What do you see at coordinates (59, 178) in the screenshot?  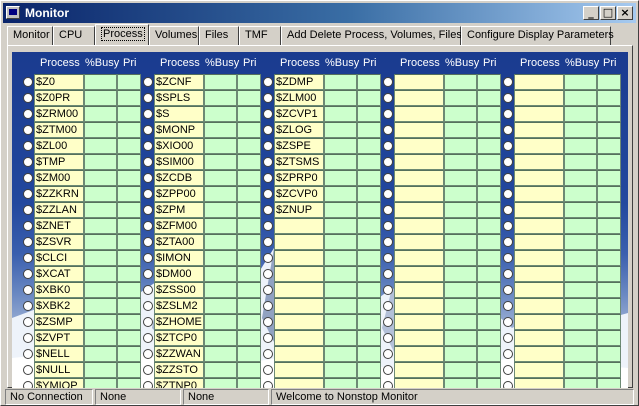 I see `process-name-field: $ZM00` at bounding box center [59, 178].